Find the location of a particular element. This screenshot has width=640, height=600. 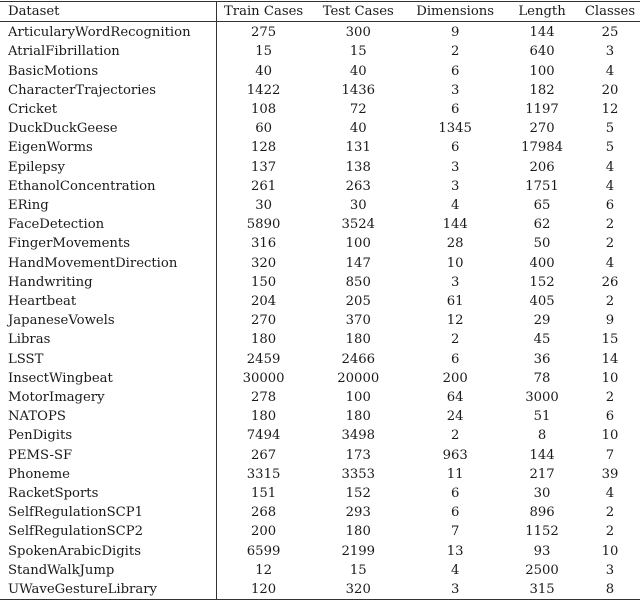

cell-classes: 25 is located at coordinates (610, 33).